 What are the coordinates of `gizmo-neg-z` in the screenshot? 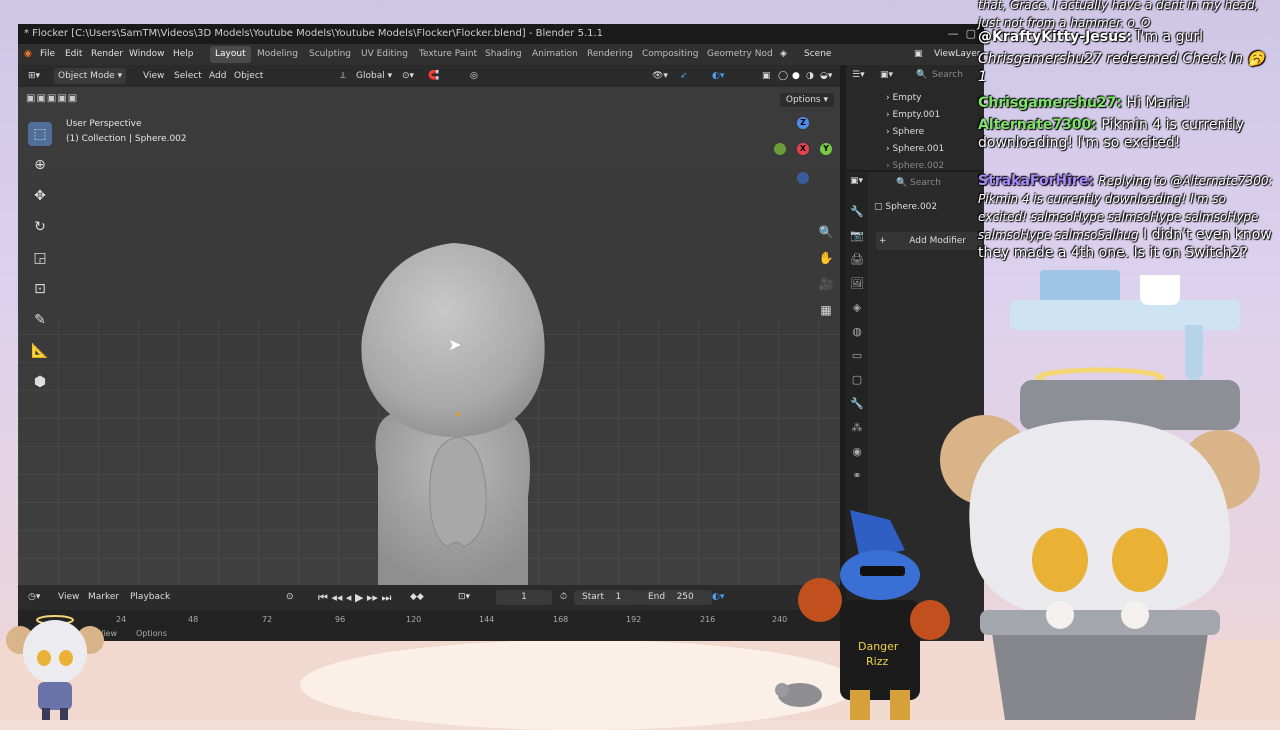 It's located at (803, 178).